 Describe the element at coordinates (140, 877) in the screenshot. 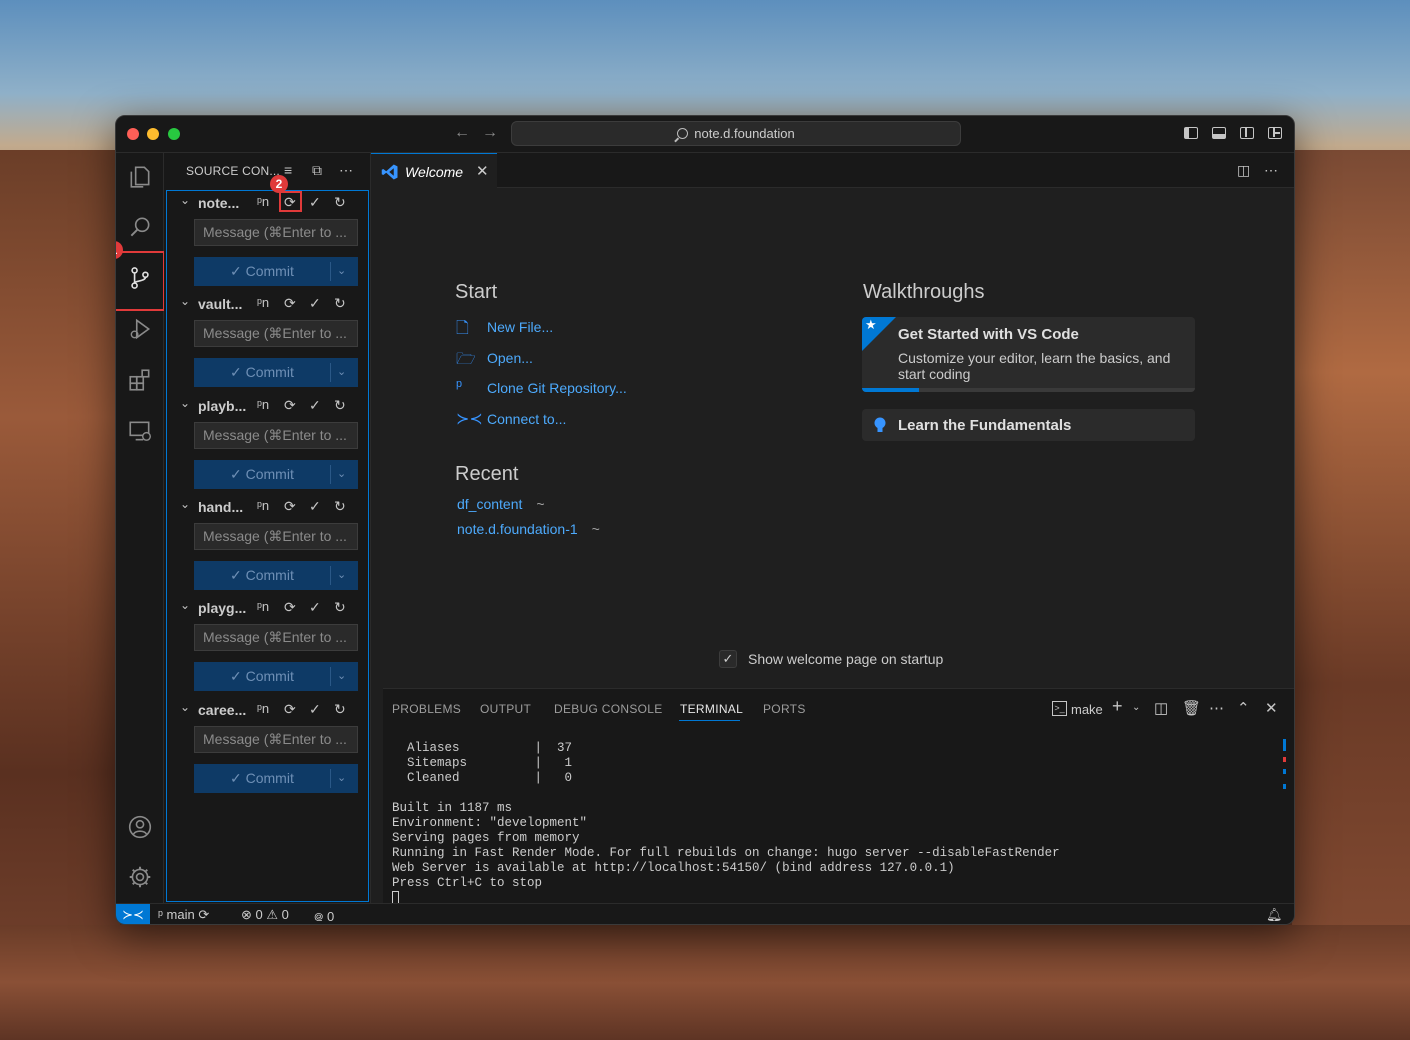

I see `manage-button` at that location.